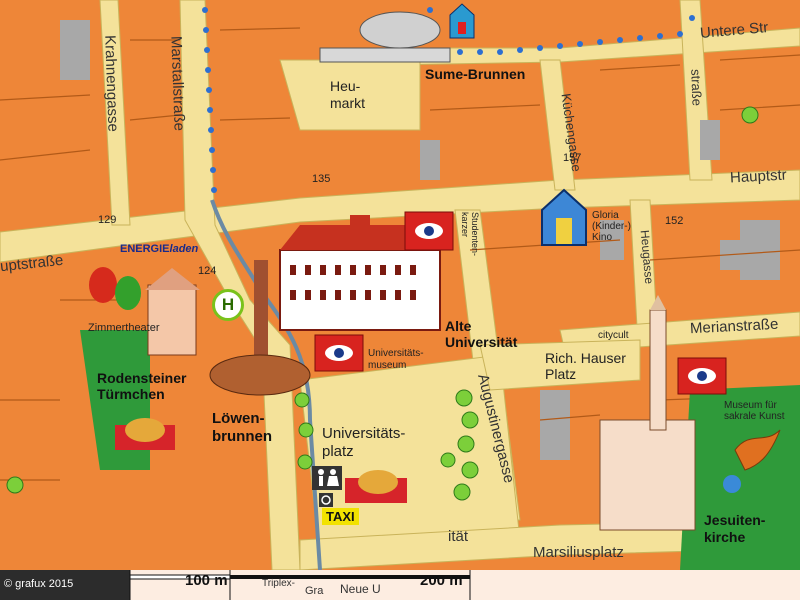  I want to click on eye-icon-studentenkarzer, so click(429, 231).